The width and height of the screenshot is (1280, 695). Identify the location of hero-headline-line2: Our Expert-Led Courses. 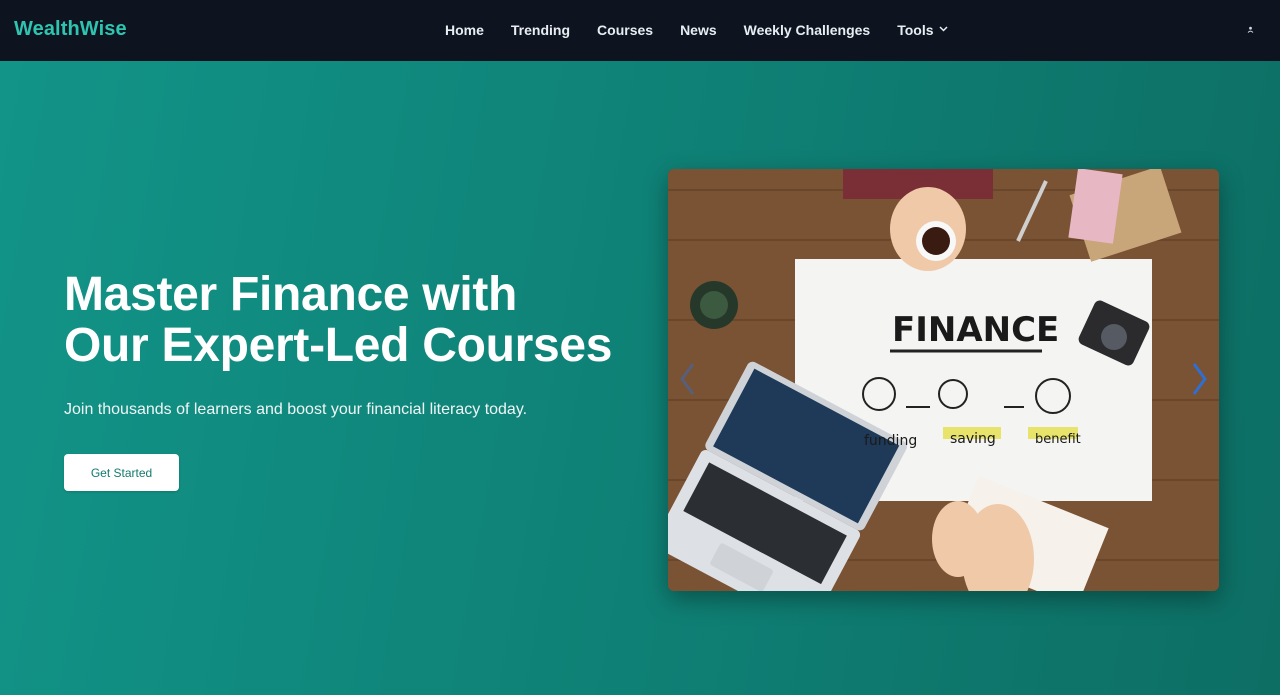
(338, 345).